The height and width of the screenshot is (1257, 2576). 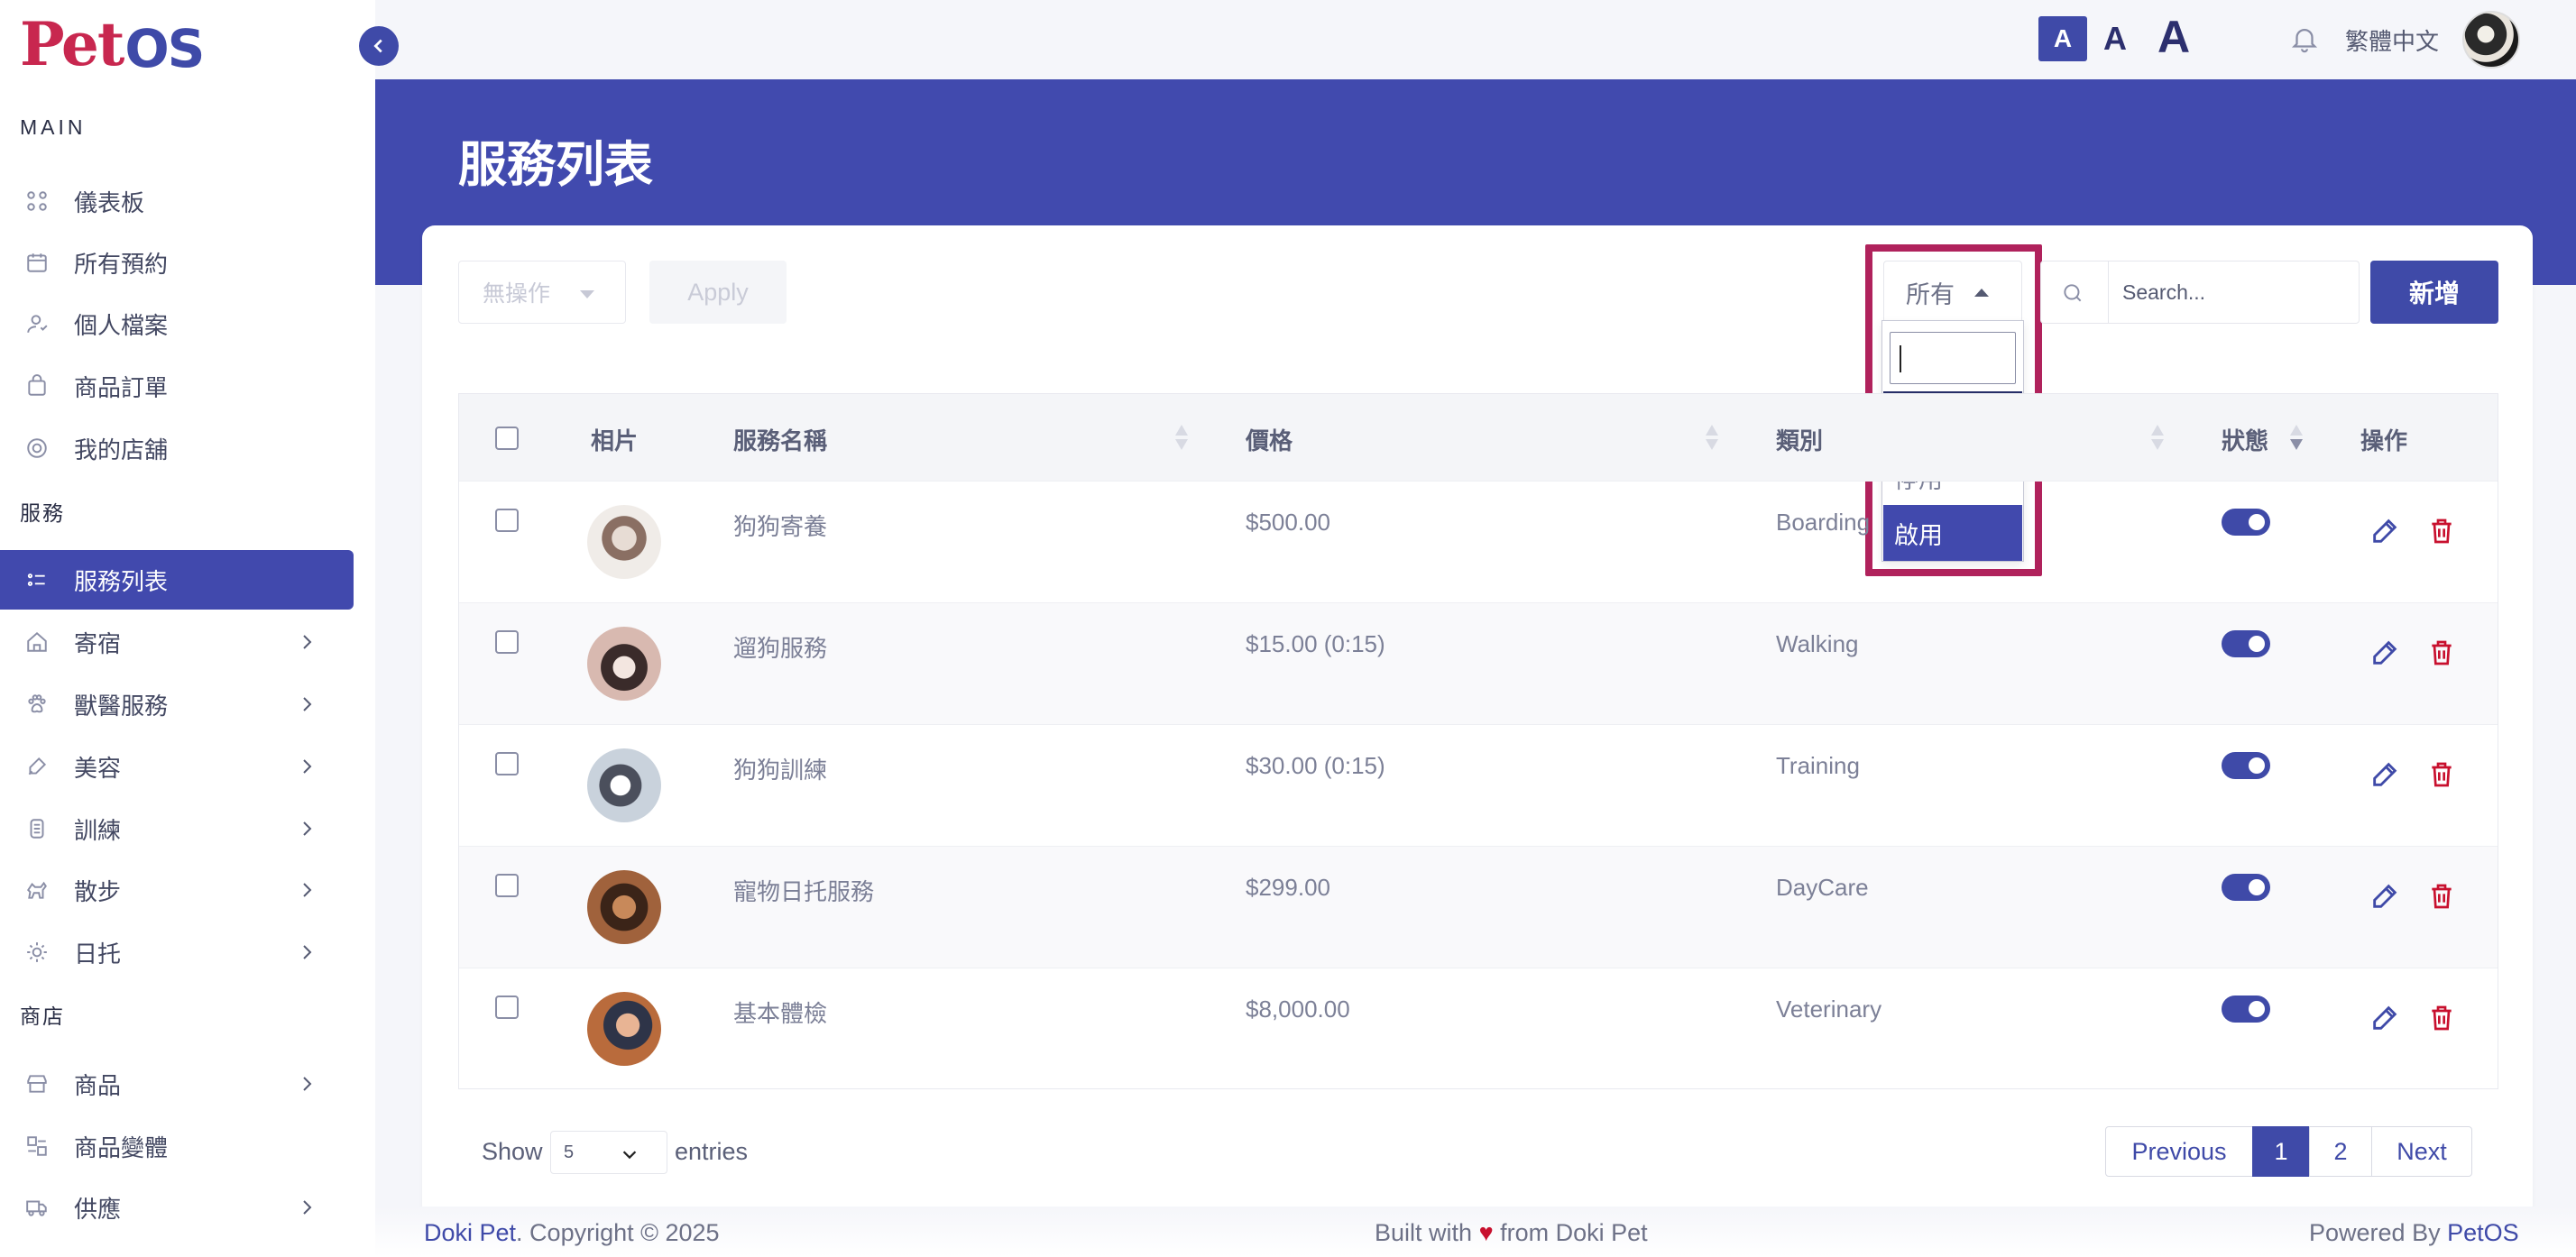 I want to click on user-icon, so click(x=37, y=323).